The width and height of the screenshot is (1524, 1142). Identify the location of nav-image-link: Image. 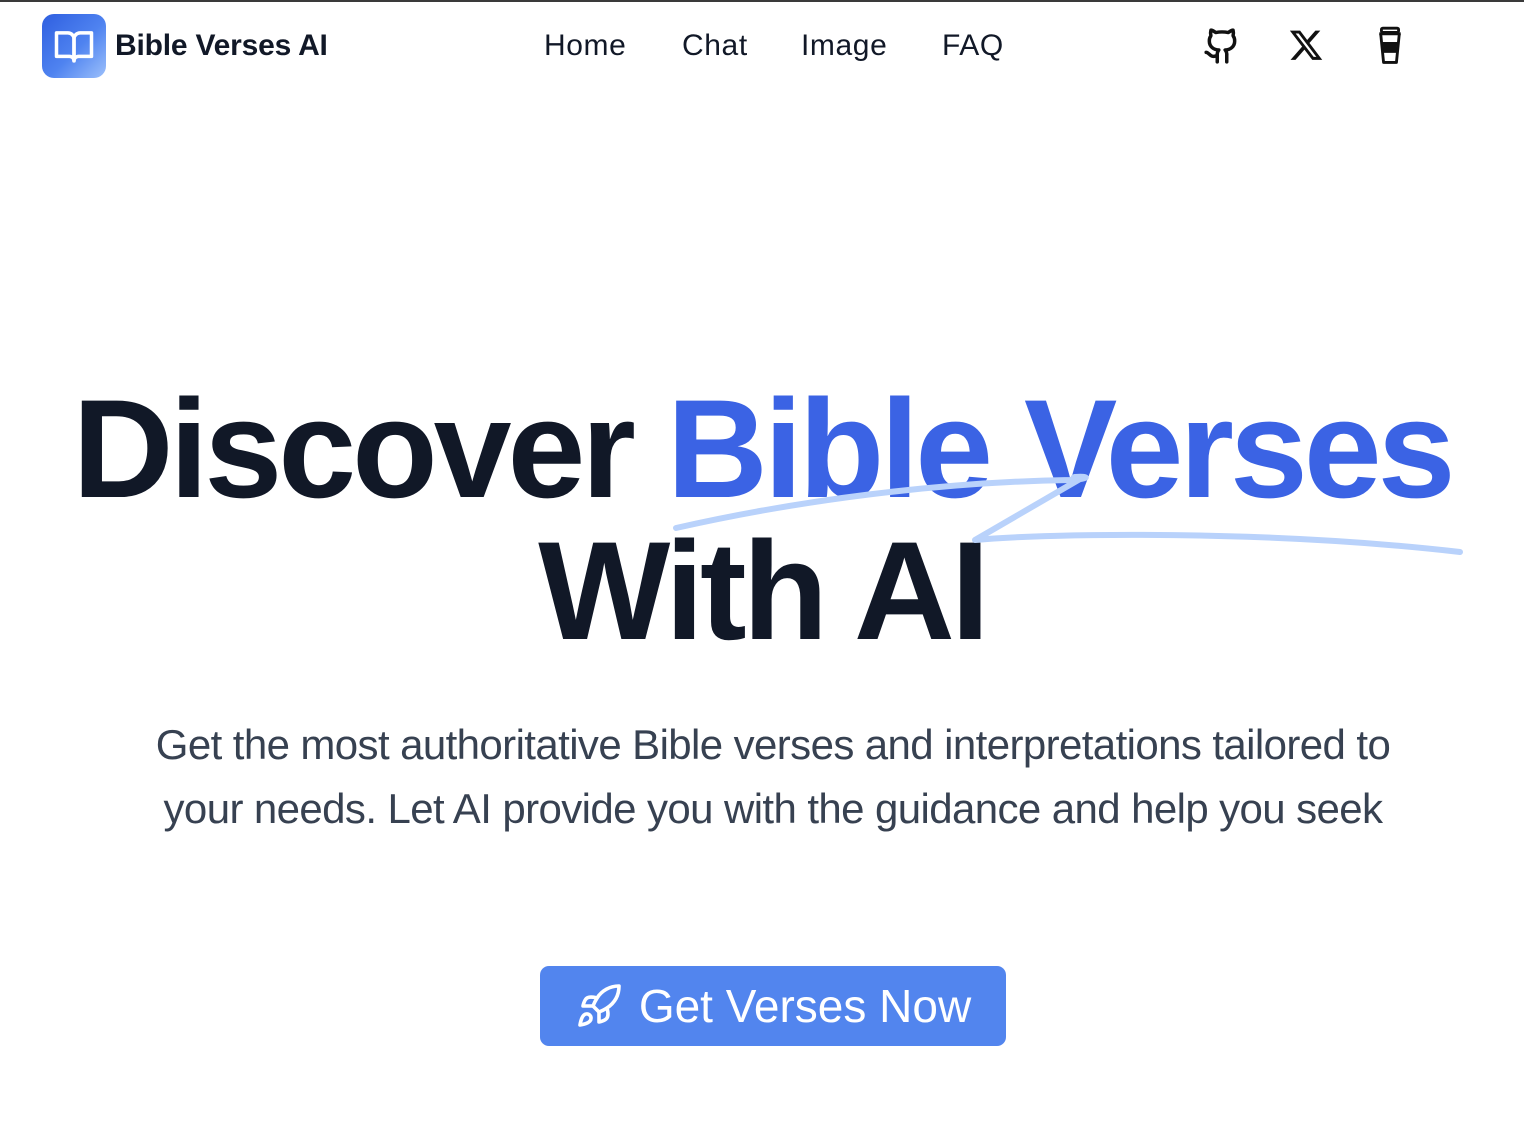
(844, 46).